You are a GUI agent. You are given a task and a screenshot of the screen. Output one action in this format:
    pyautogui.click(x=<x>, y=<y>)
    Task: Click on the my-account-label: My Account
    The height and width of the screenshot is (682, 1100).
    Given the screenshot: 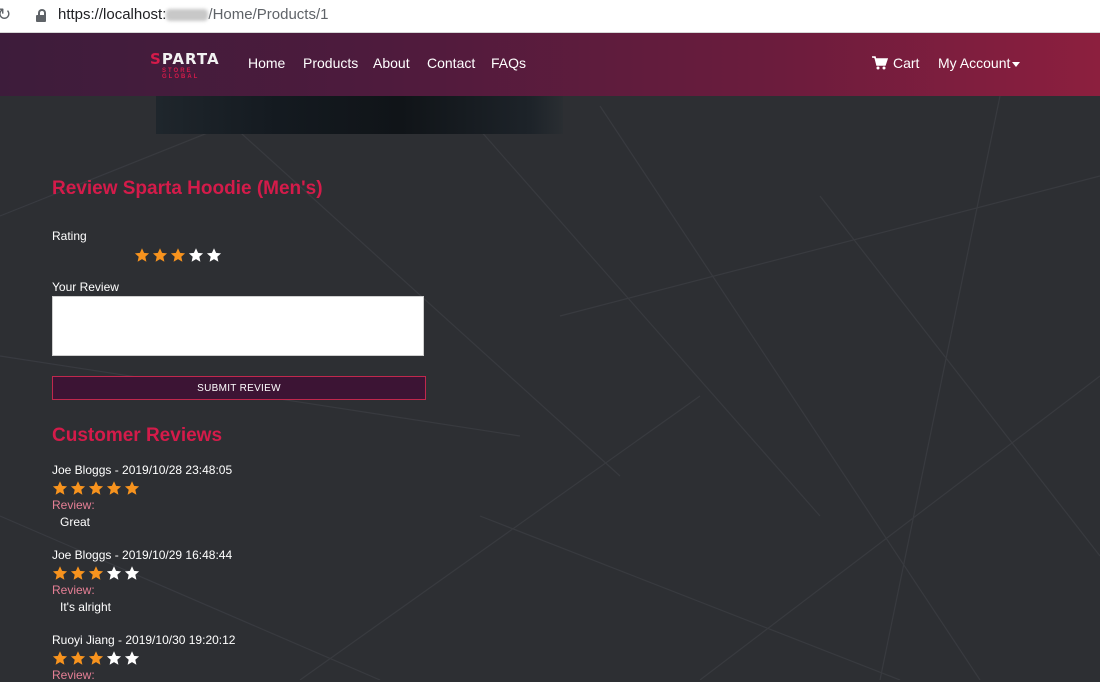 What is the action you would take?
    pyautogui.click(x=974, y=63)
    